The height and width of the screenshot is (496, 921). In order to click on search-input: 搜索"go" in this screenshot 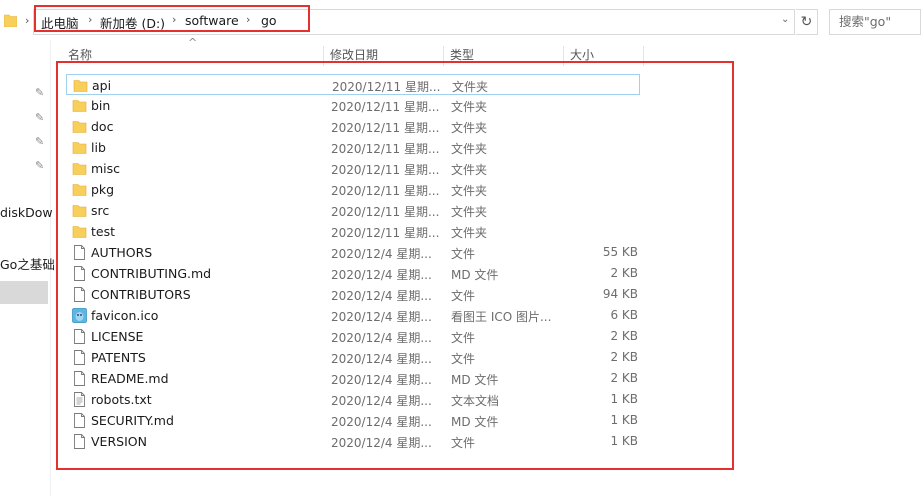, I will do `click(875, 22)`.